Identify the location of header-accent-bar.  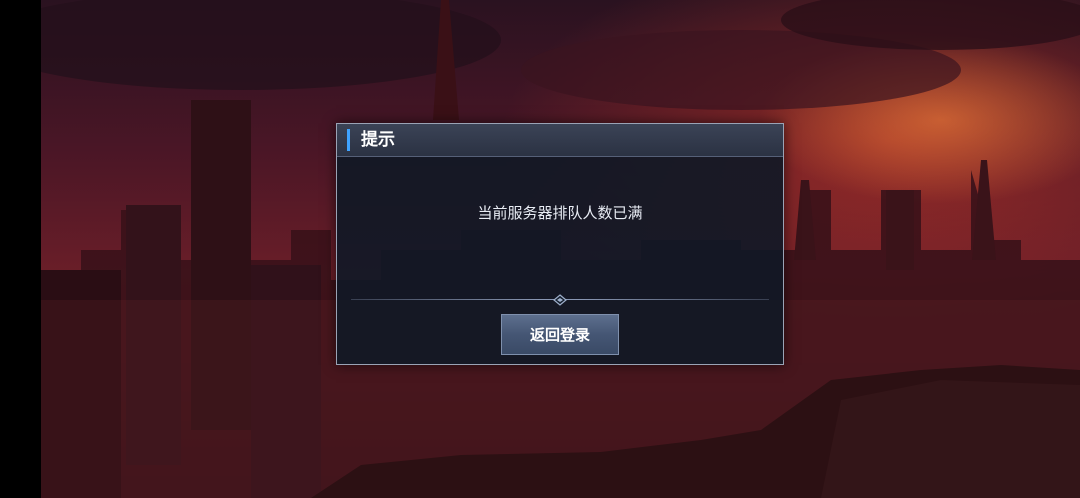
(348, 140).